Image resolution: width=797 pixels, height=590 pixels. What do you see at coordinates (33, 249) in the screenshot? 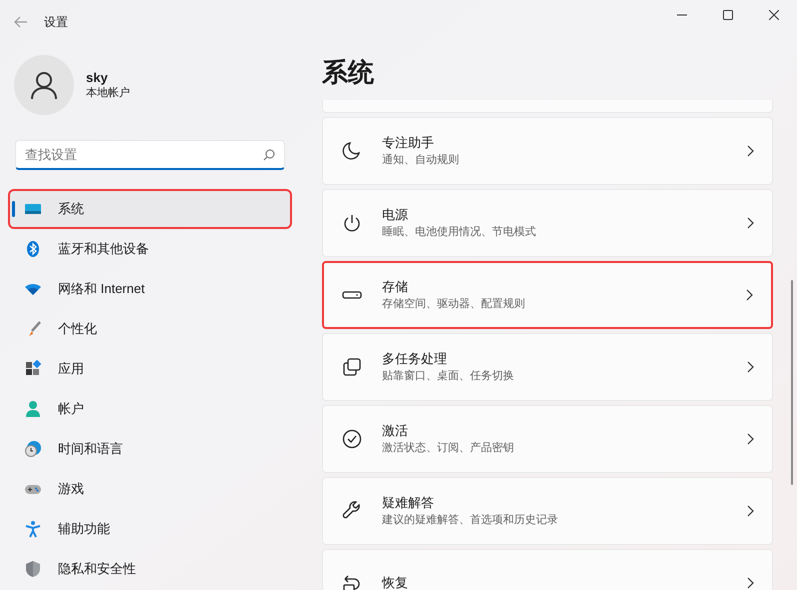
I see `bluetooth-icon` at bounding box center [33, 249].